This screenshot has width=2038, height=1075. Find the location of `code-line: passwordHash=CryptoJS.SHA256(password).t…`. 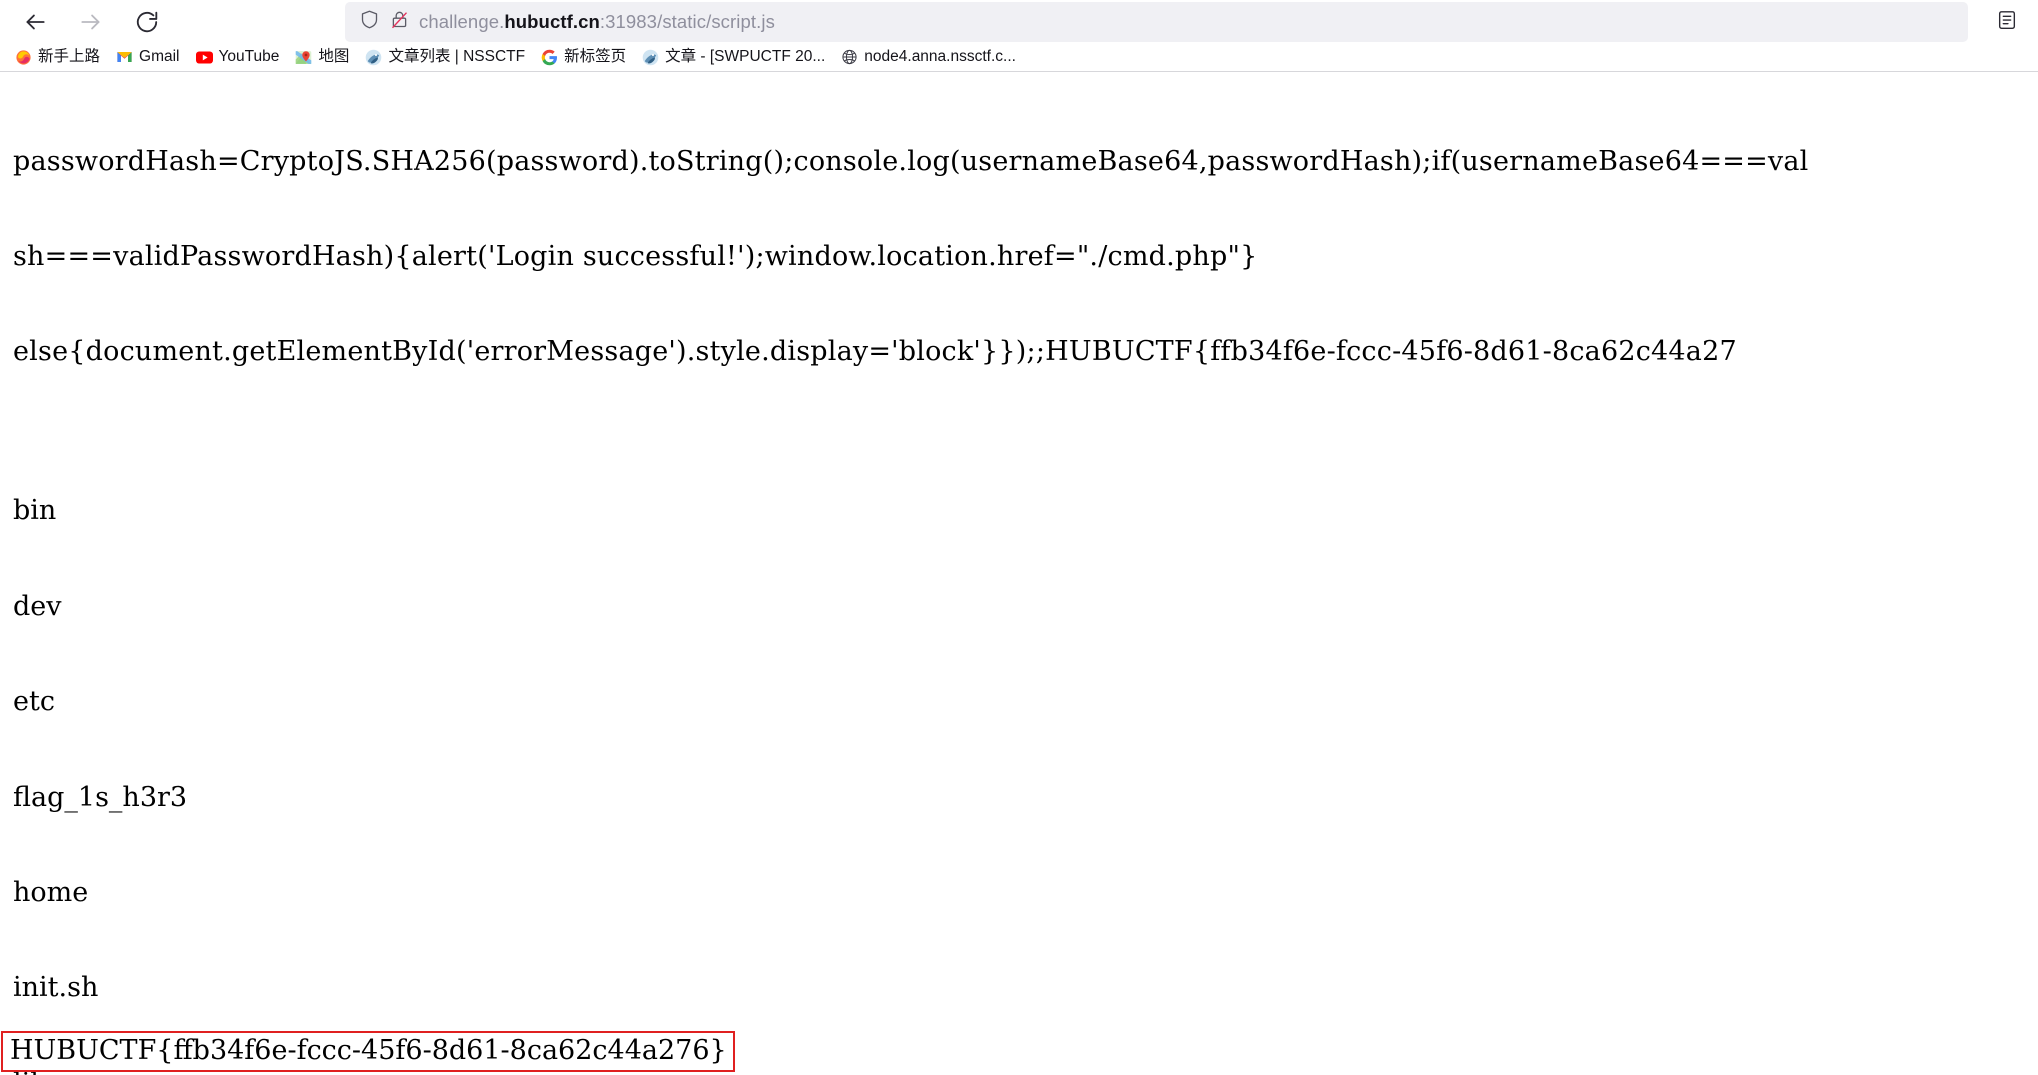

code-line: passwordHash=CryptoJS.SHA256(password).t… is located at coordinates (911, 161).